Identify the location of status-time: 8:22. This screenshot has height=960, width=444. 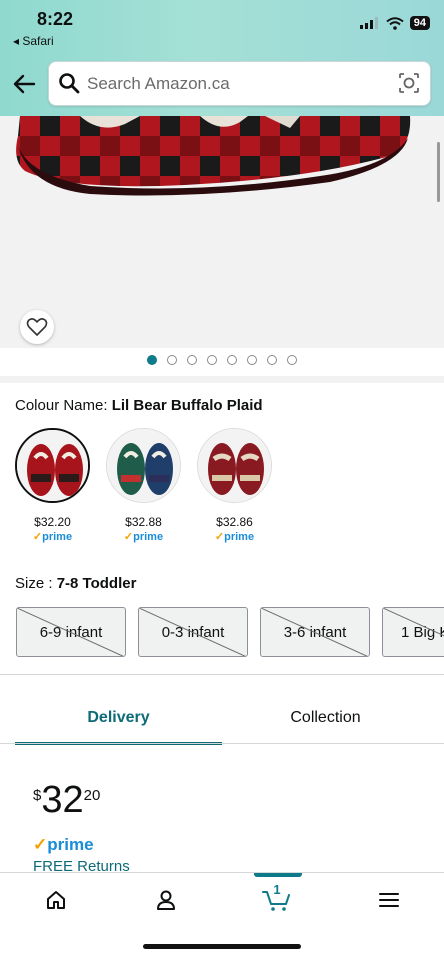
(55, 19).